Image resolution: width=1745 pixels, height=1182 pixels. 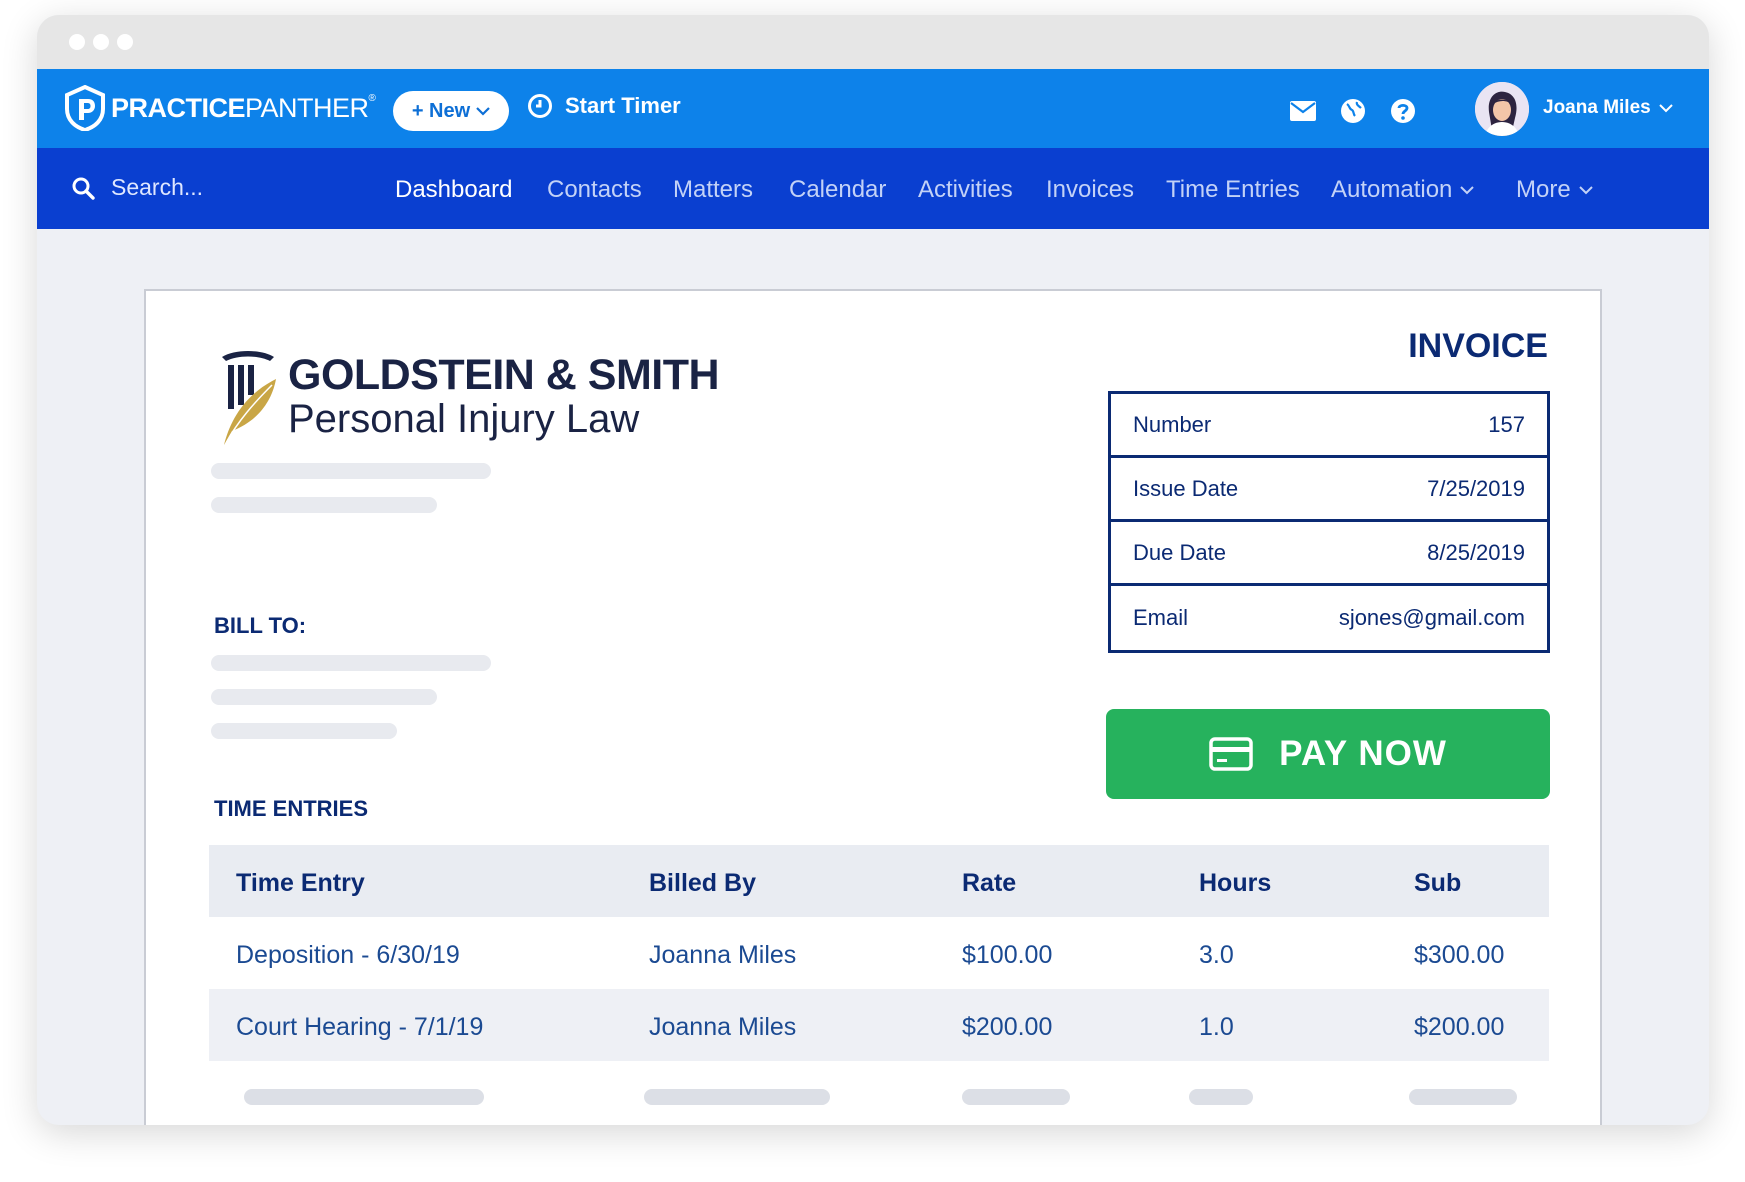 I want to click on meta-label: Email, so click(x=1161, y=617).